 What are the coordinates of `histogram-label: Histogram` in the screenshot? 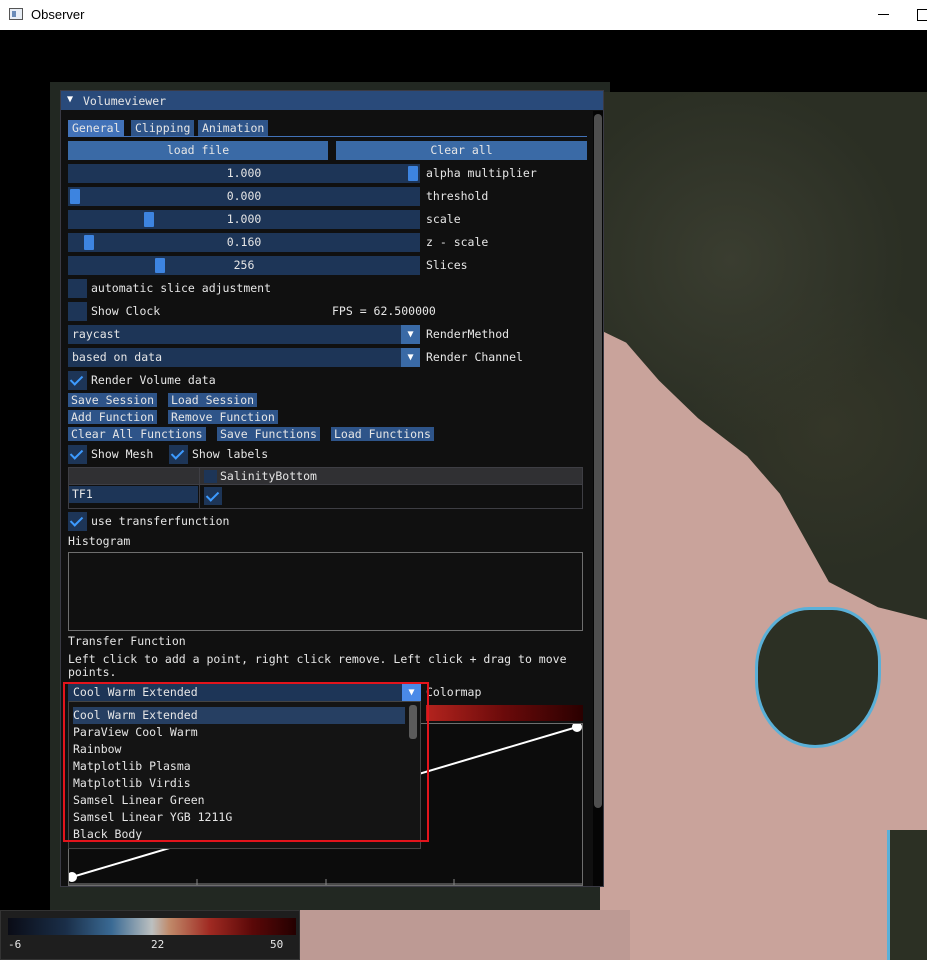 It's located at (99, 541).